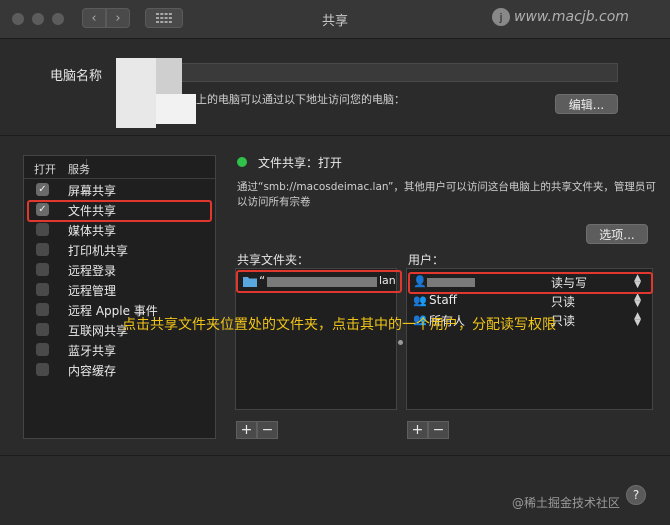 This screenshot has width=670, height=525. I want to click on section-divider, so click(335, 135).